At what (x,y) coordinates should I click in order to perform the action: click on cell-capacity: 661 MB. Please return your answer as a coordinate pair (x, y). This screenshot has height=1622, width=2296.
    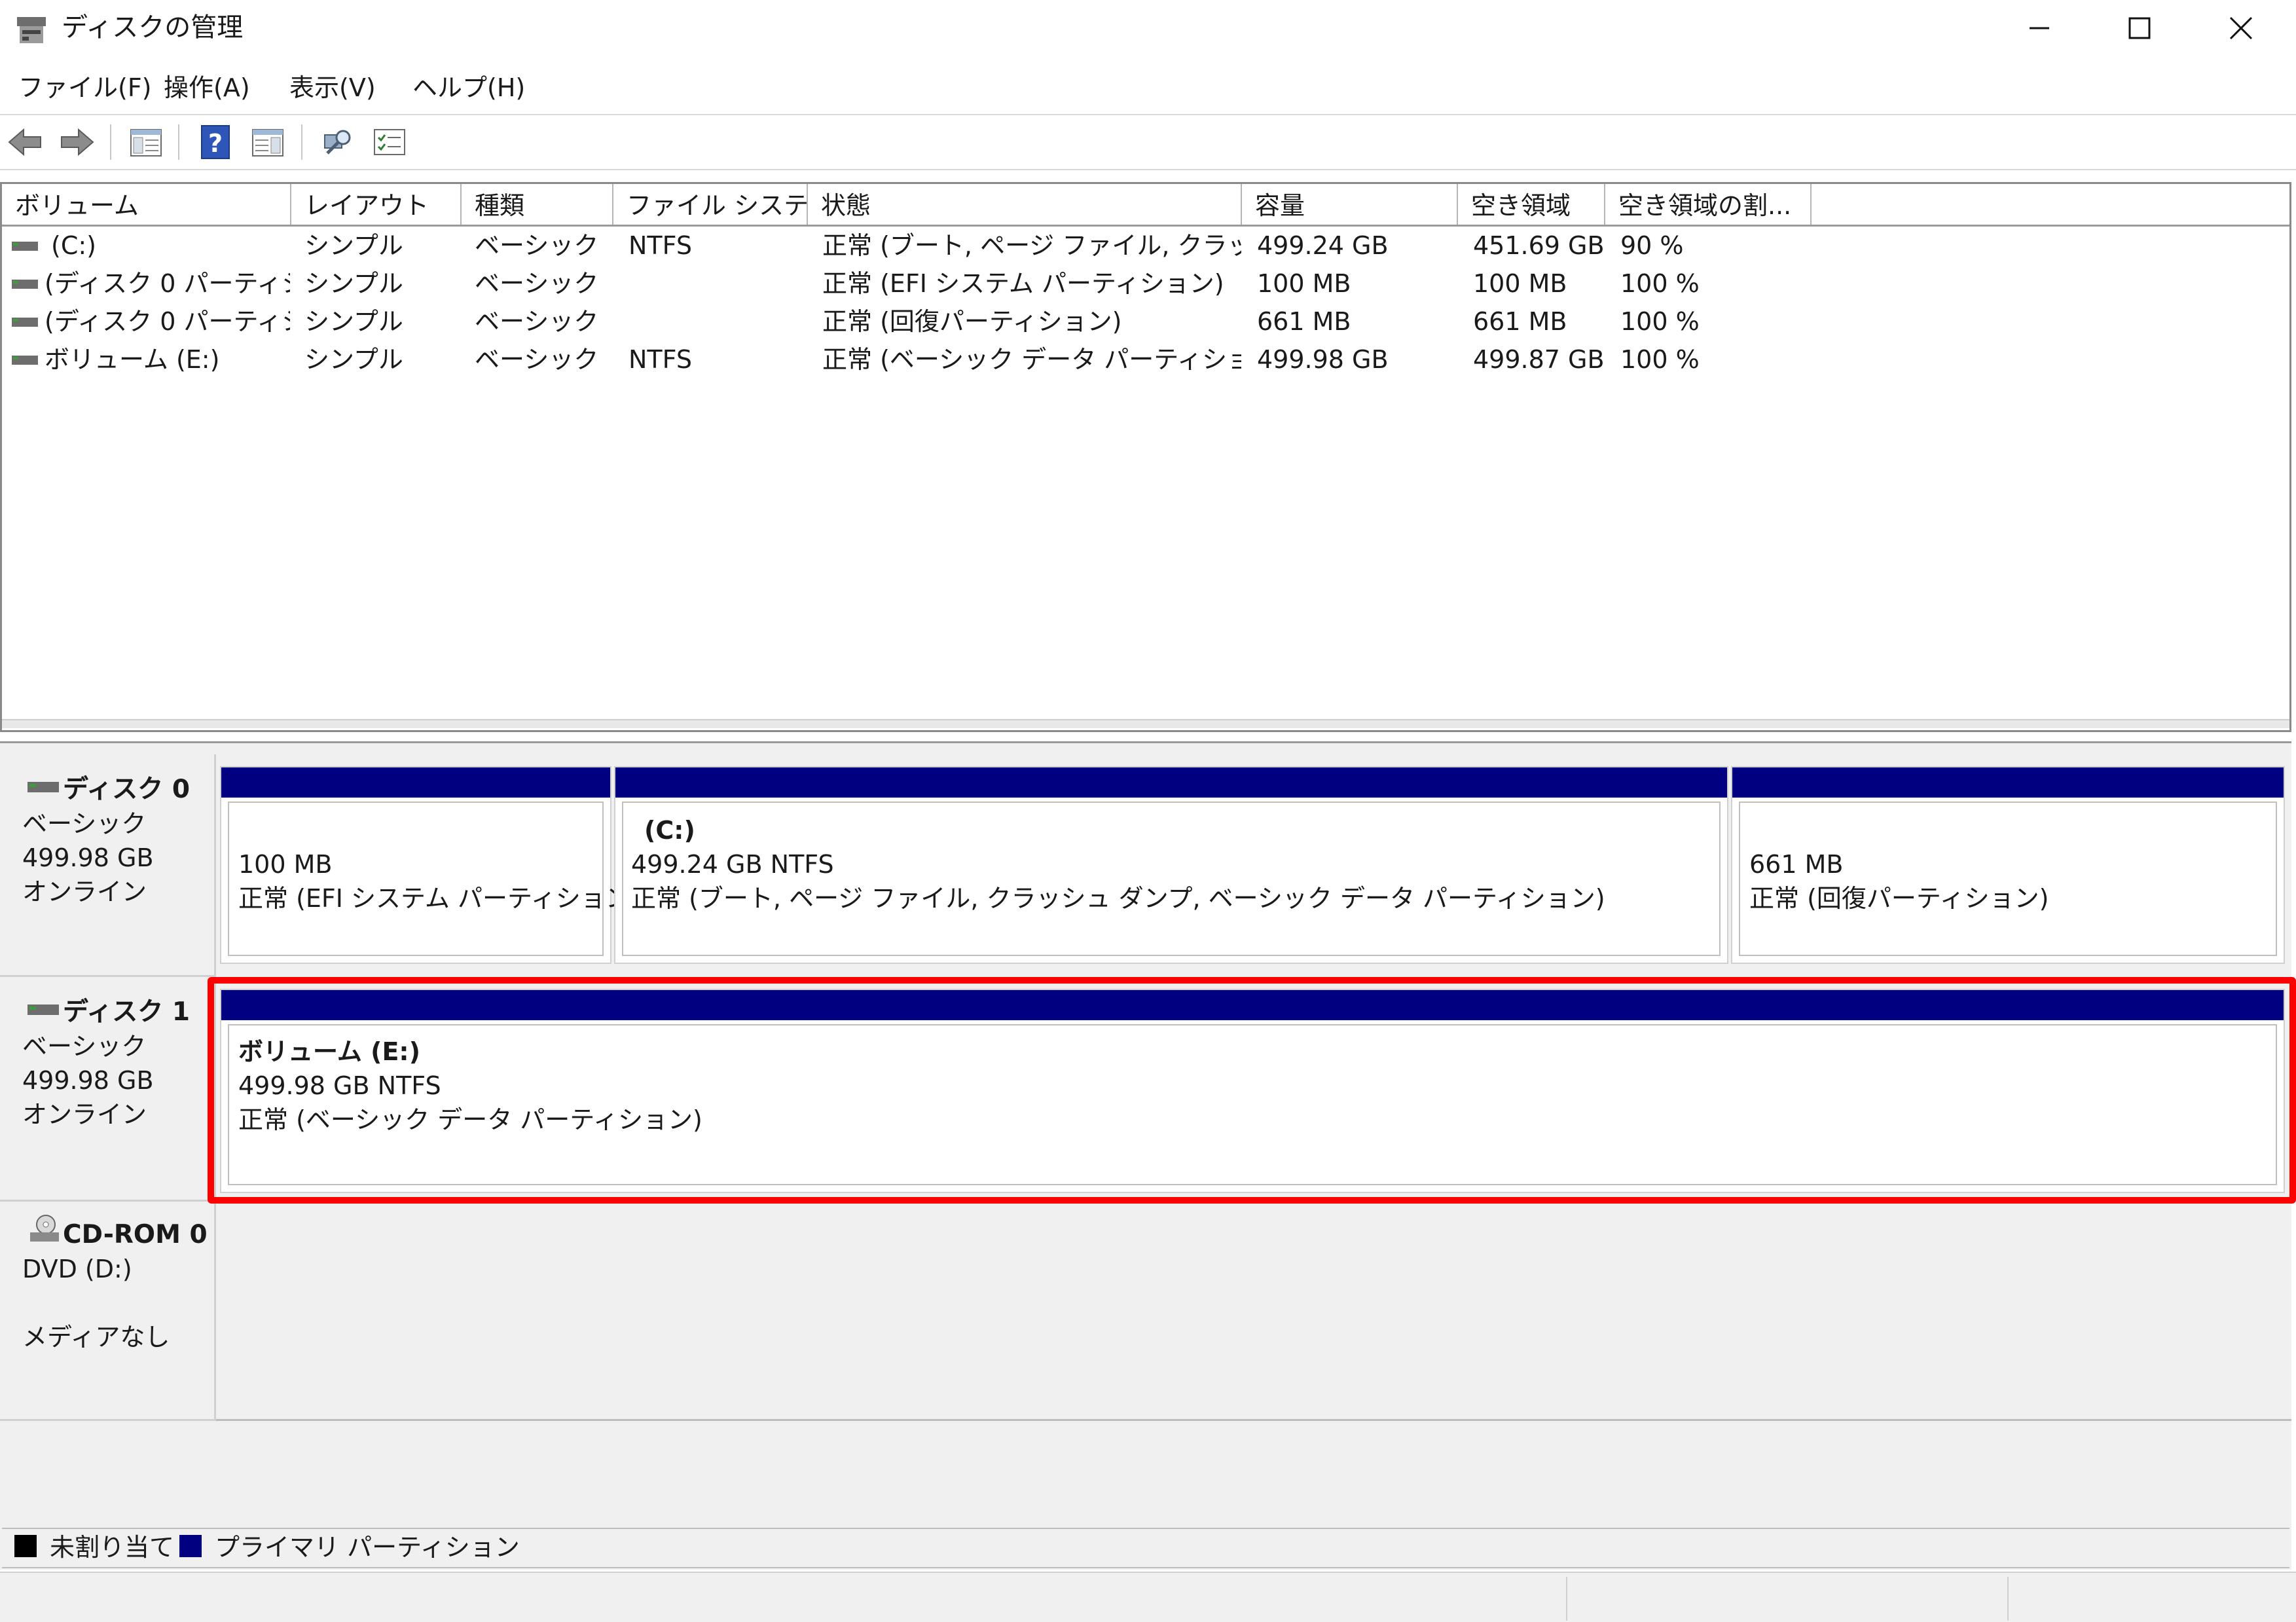
    Looking at the image, I should click on (1304, 321).